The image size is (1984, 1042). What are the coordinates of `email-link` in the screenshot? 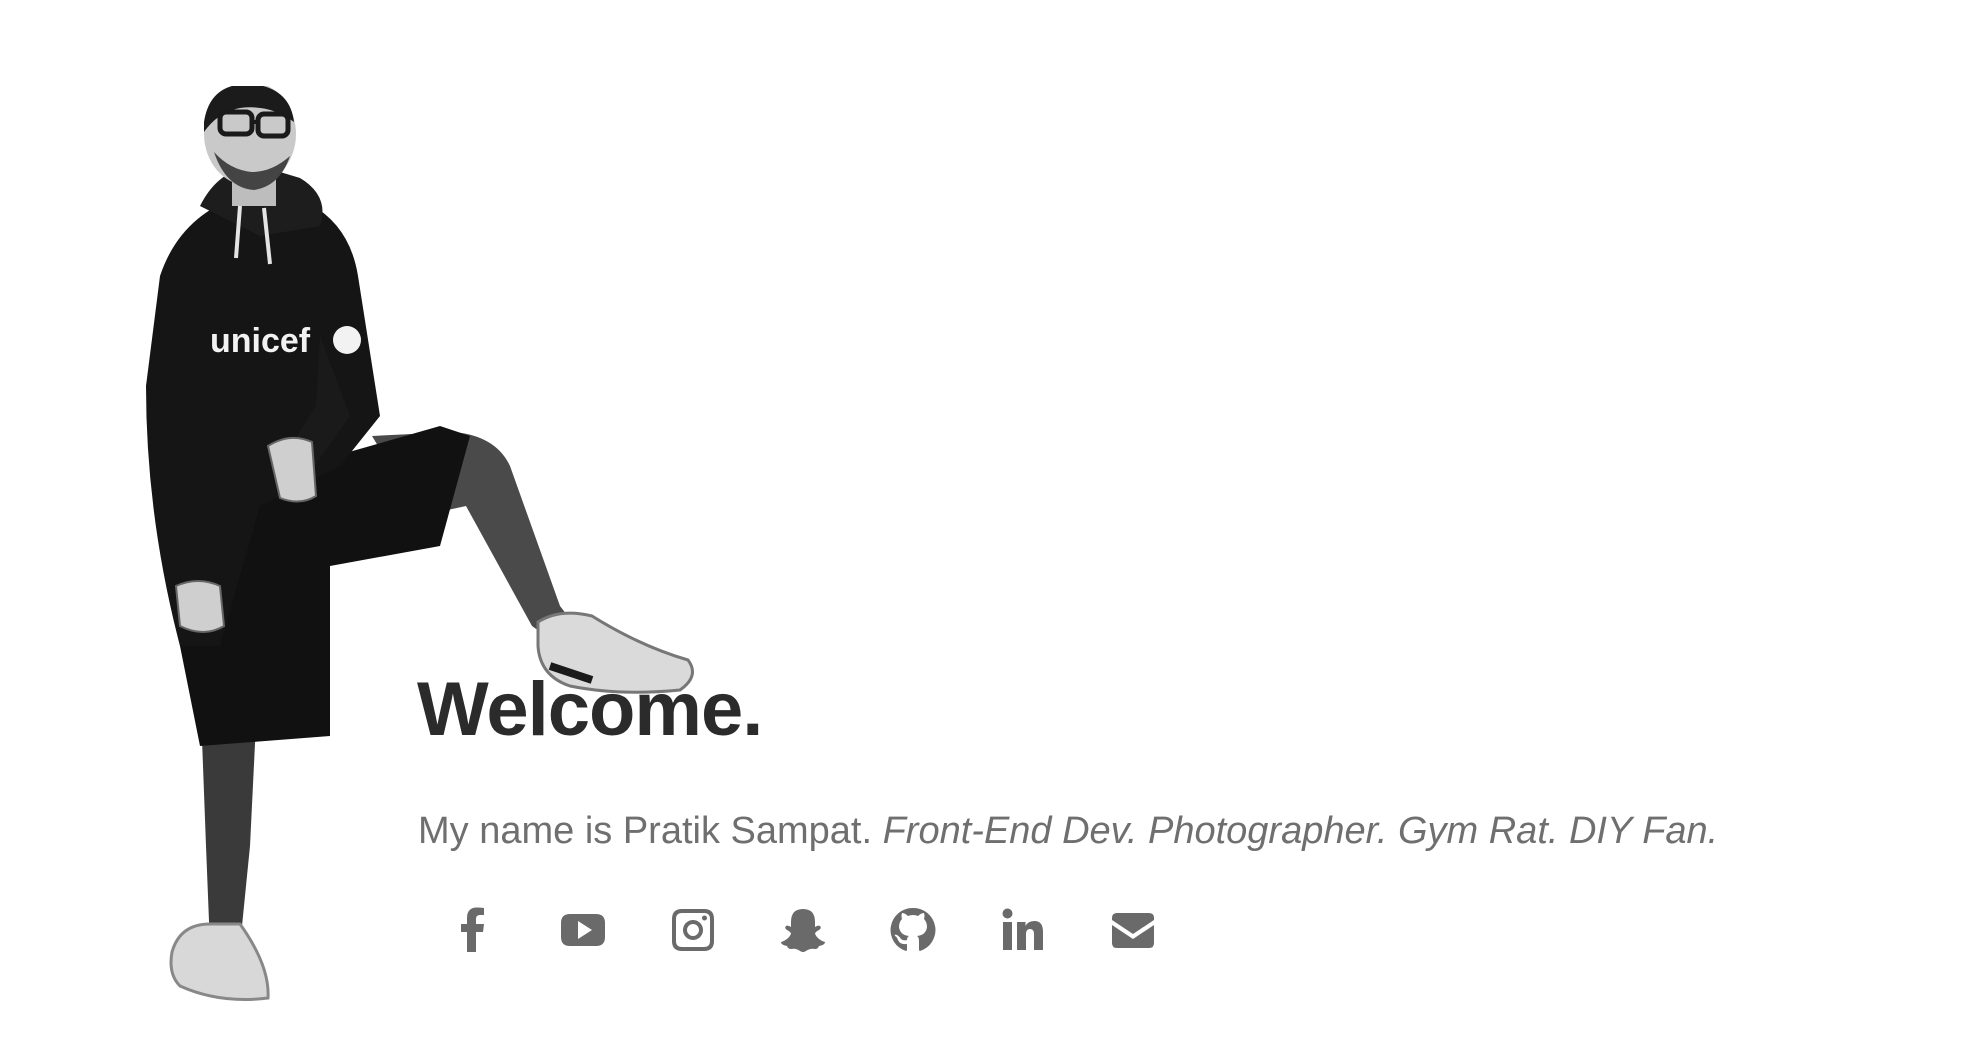 It's located at (1133, 930).